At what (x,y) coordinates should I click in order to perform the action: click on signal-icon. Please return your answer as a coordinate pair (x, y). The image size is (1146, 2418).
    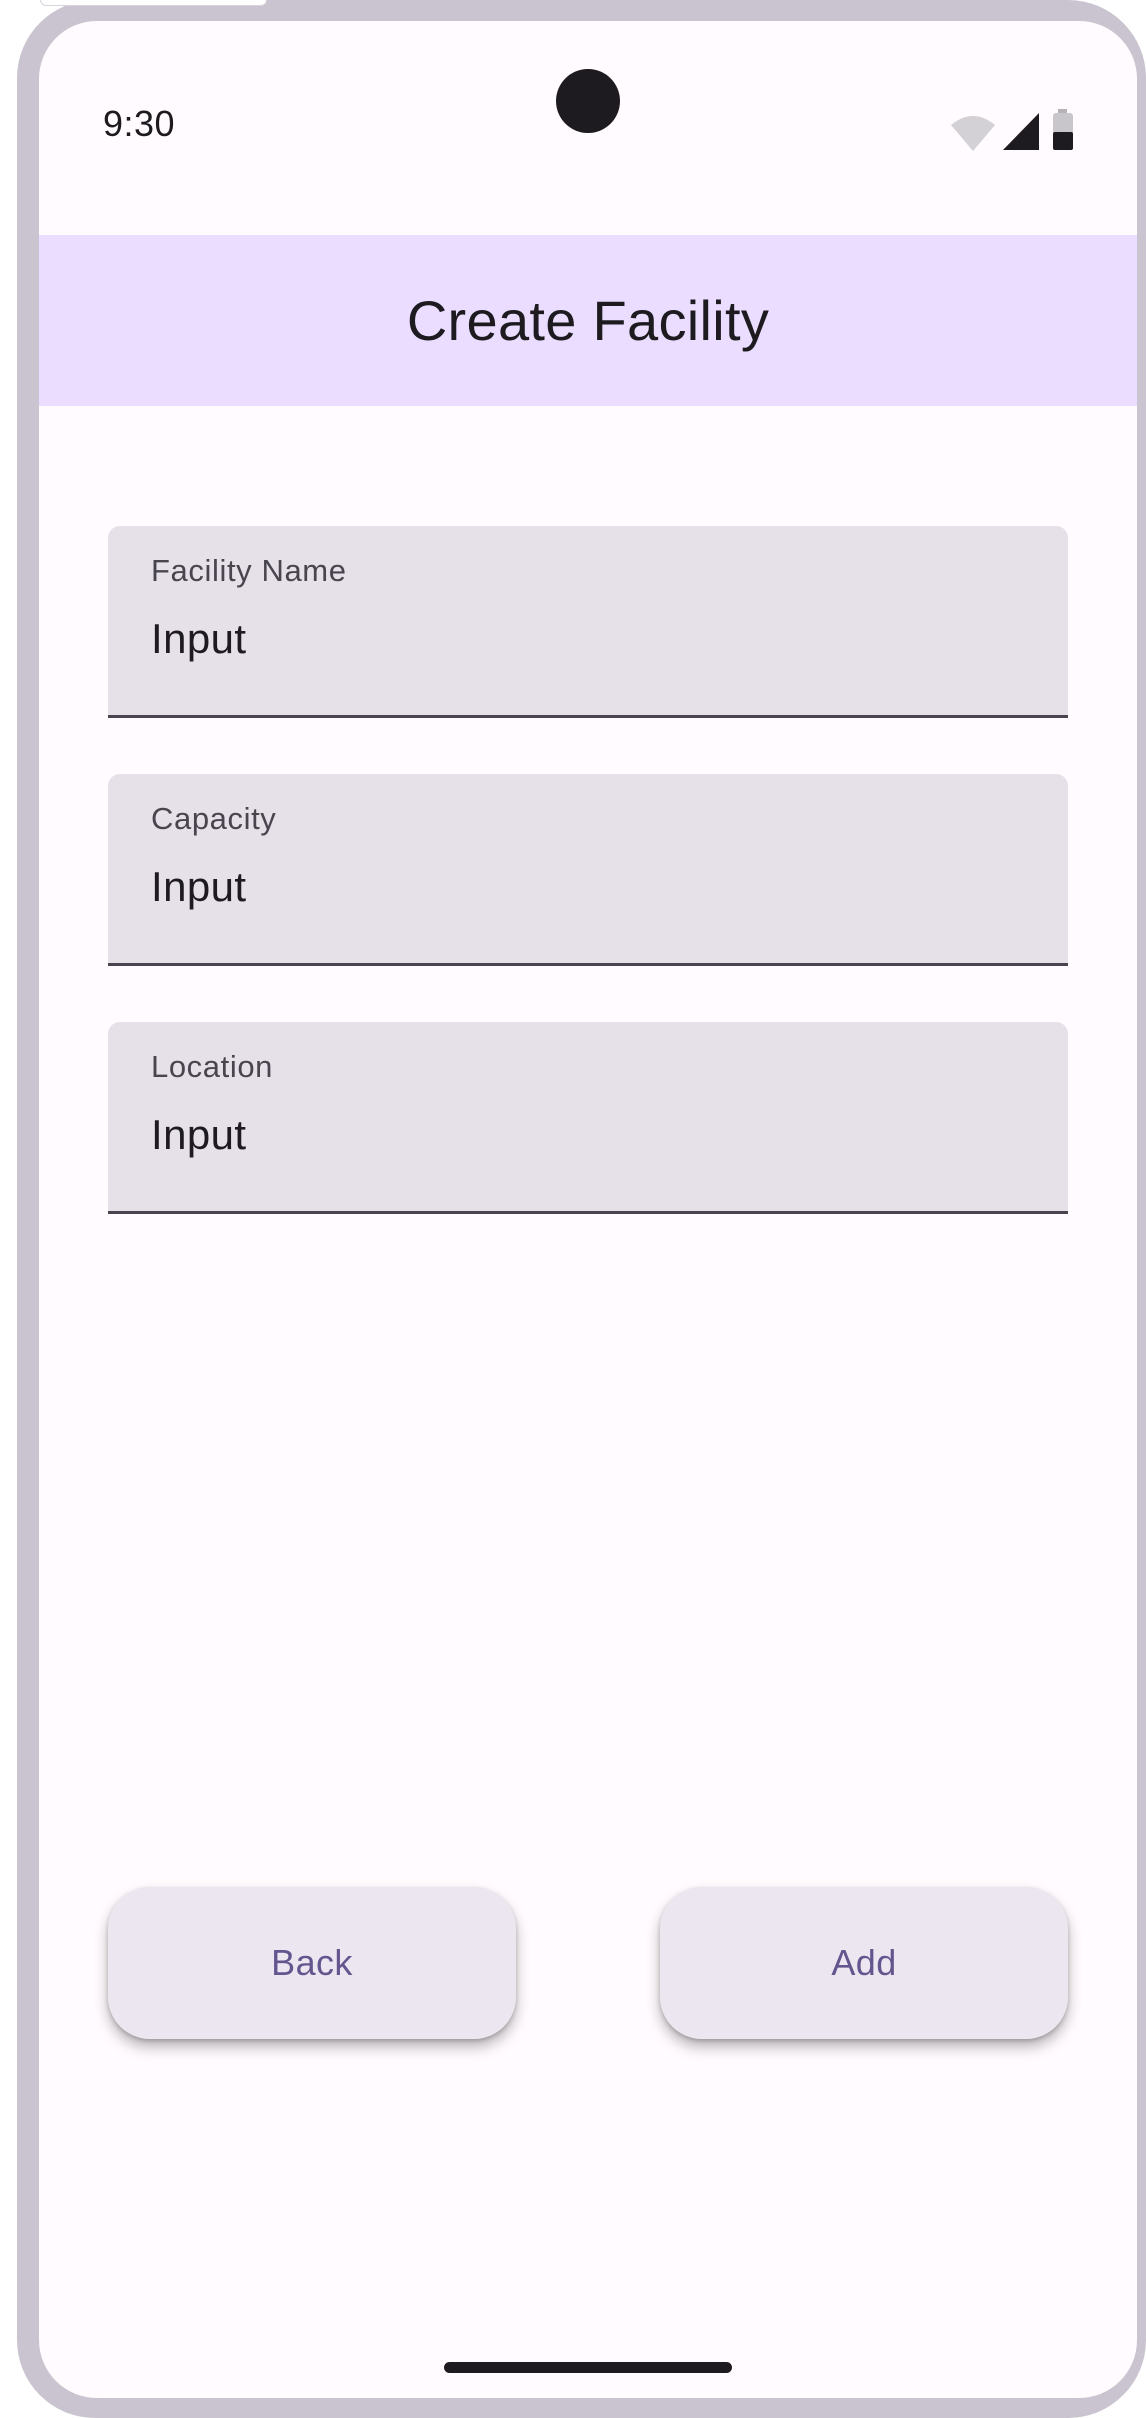
    Looking at the image, I should click on (1021, 131).